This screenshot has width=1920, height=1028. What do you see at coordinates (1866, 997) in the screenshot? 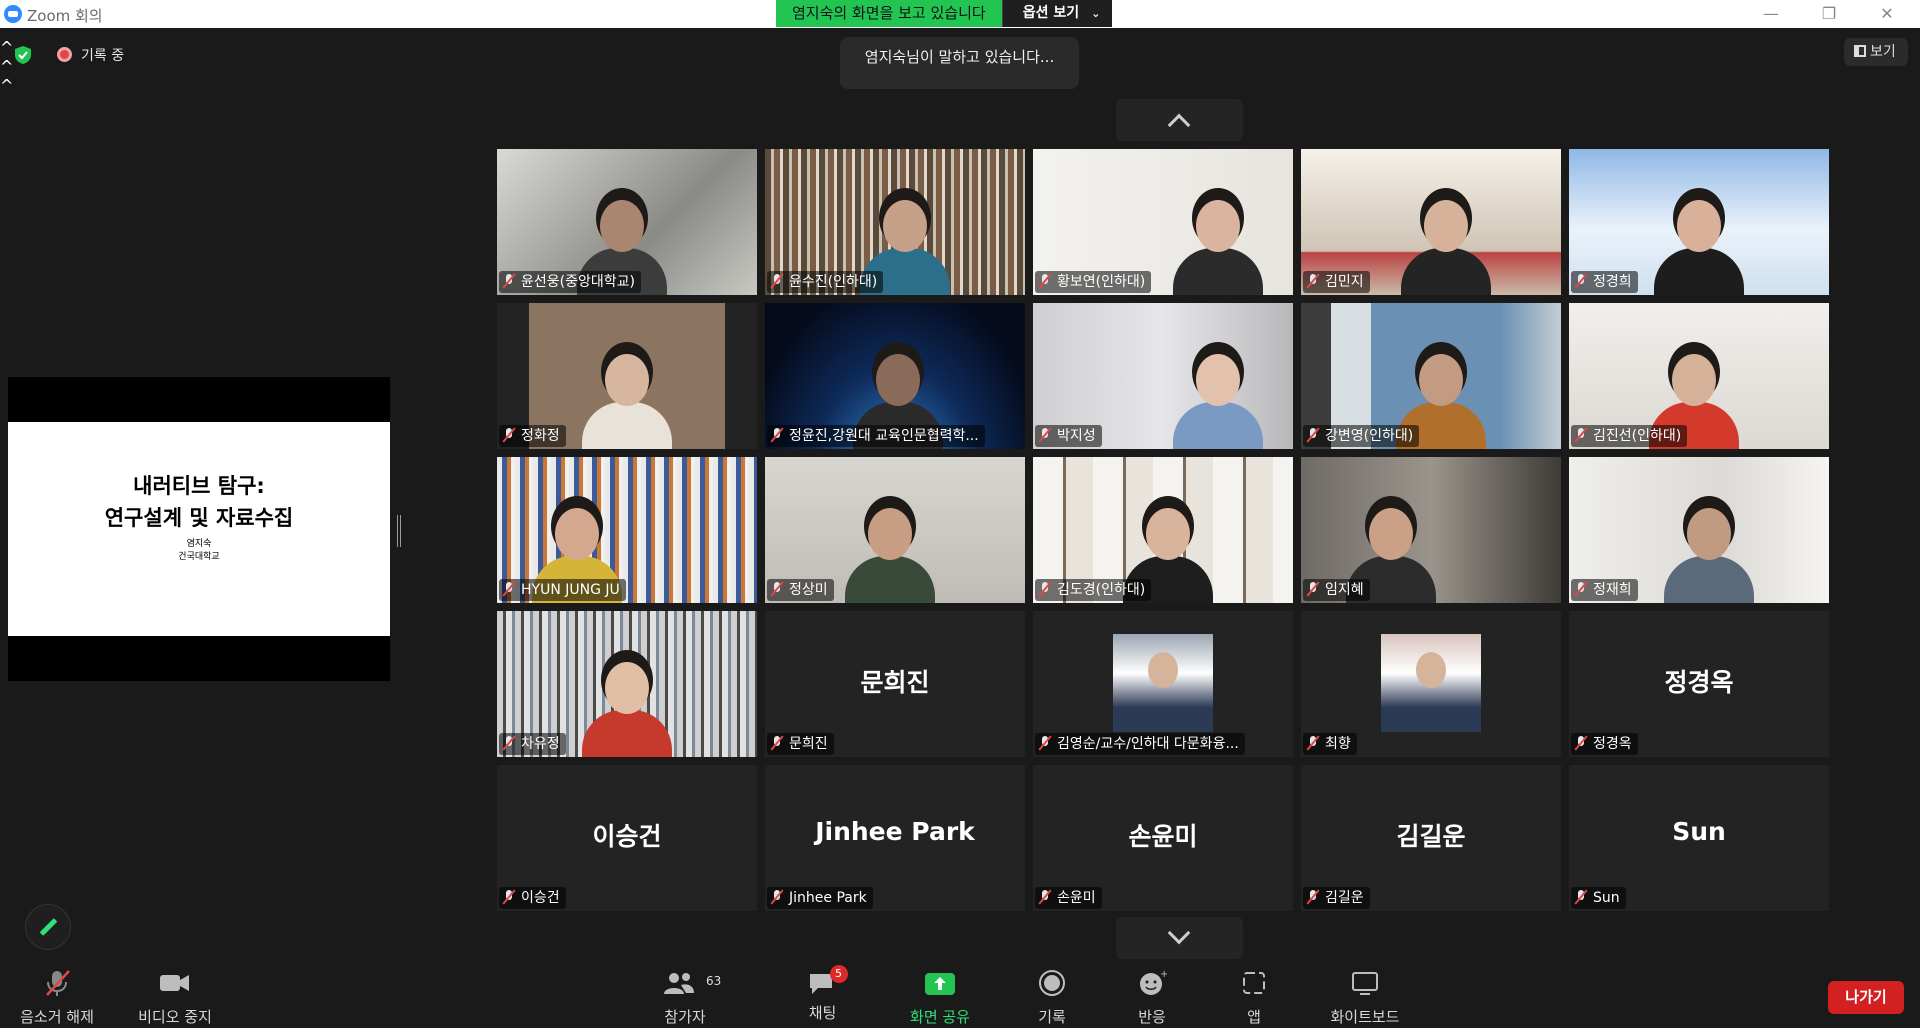
I see `leave-meeting-button: 나가기` at bounding box center [1866, 997].